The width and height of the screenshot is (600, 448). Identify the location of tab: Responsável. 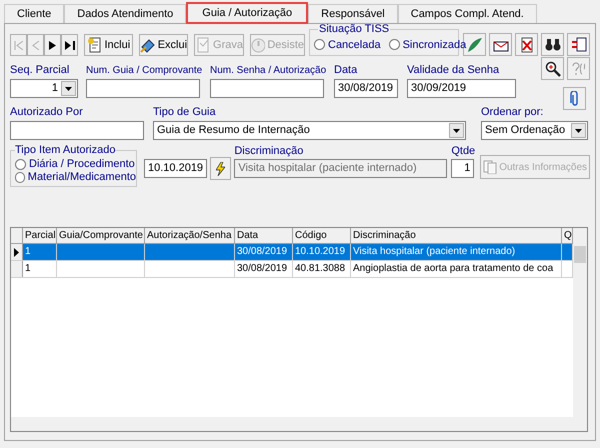
(353, 13).